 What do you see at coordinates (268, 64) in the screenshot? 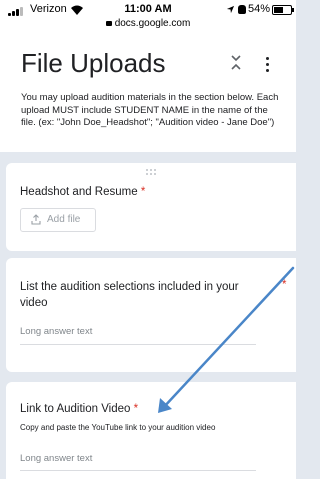
I see `more-options-icon` at bounding box center [268, 64].